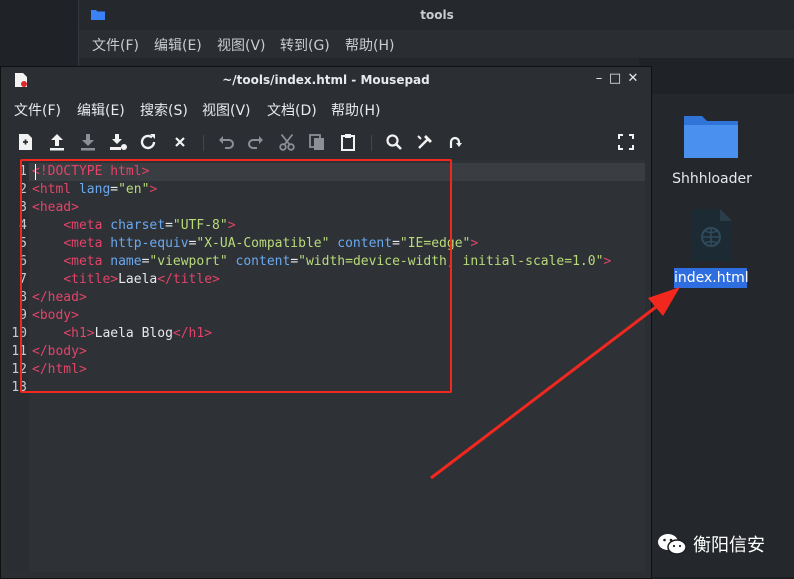 Image resolution: width=794 pixels, height=579 pixels. Describe the element at coordinates (148, 142) in the screenshot. I see `reload-icon` at that location.